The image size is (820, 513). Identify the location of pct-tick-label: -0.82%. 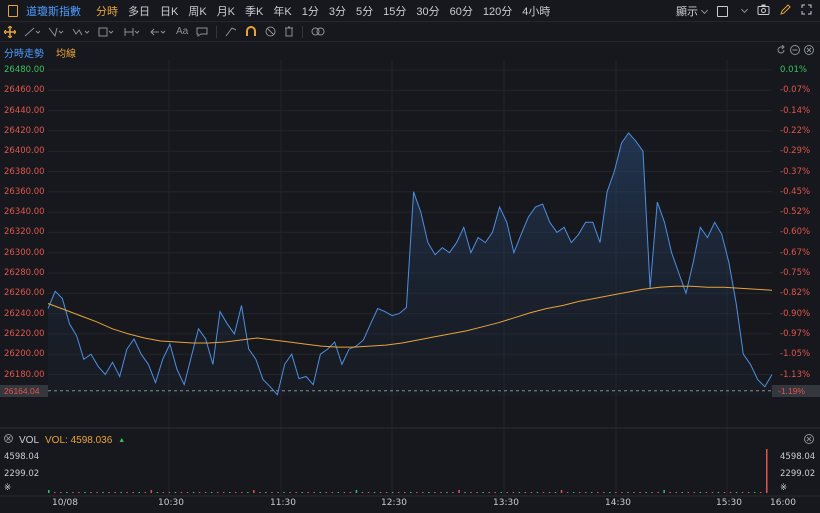
(795, 293).